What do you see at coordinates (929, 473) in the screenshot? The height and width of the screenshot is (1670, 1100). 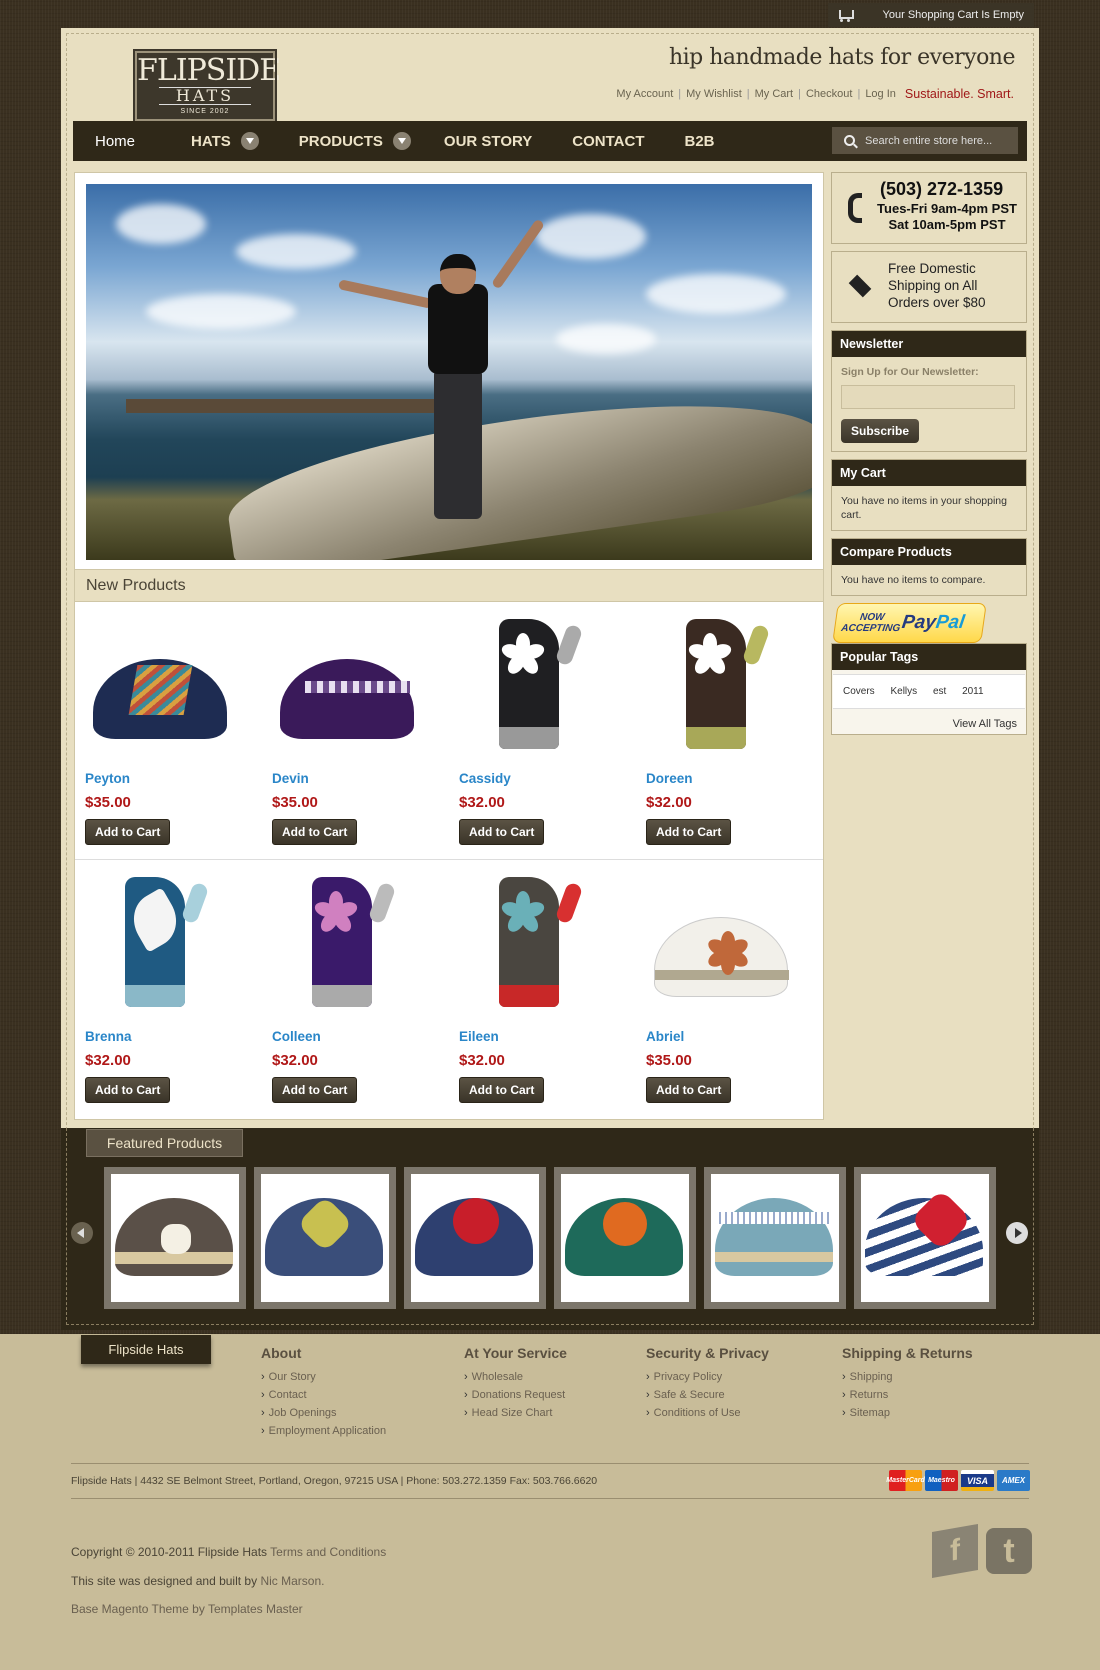 I see `mini-cart-title: My Cart` at bounding box center [929, 473].